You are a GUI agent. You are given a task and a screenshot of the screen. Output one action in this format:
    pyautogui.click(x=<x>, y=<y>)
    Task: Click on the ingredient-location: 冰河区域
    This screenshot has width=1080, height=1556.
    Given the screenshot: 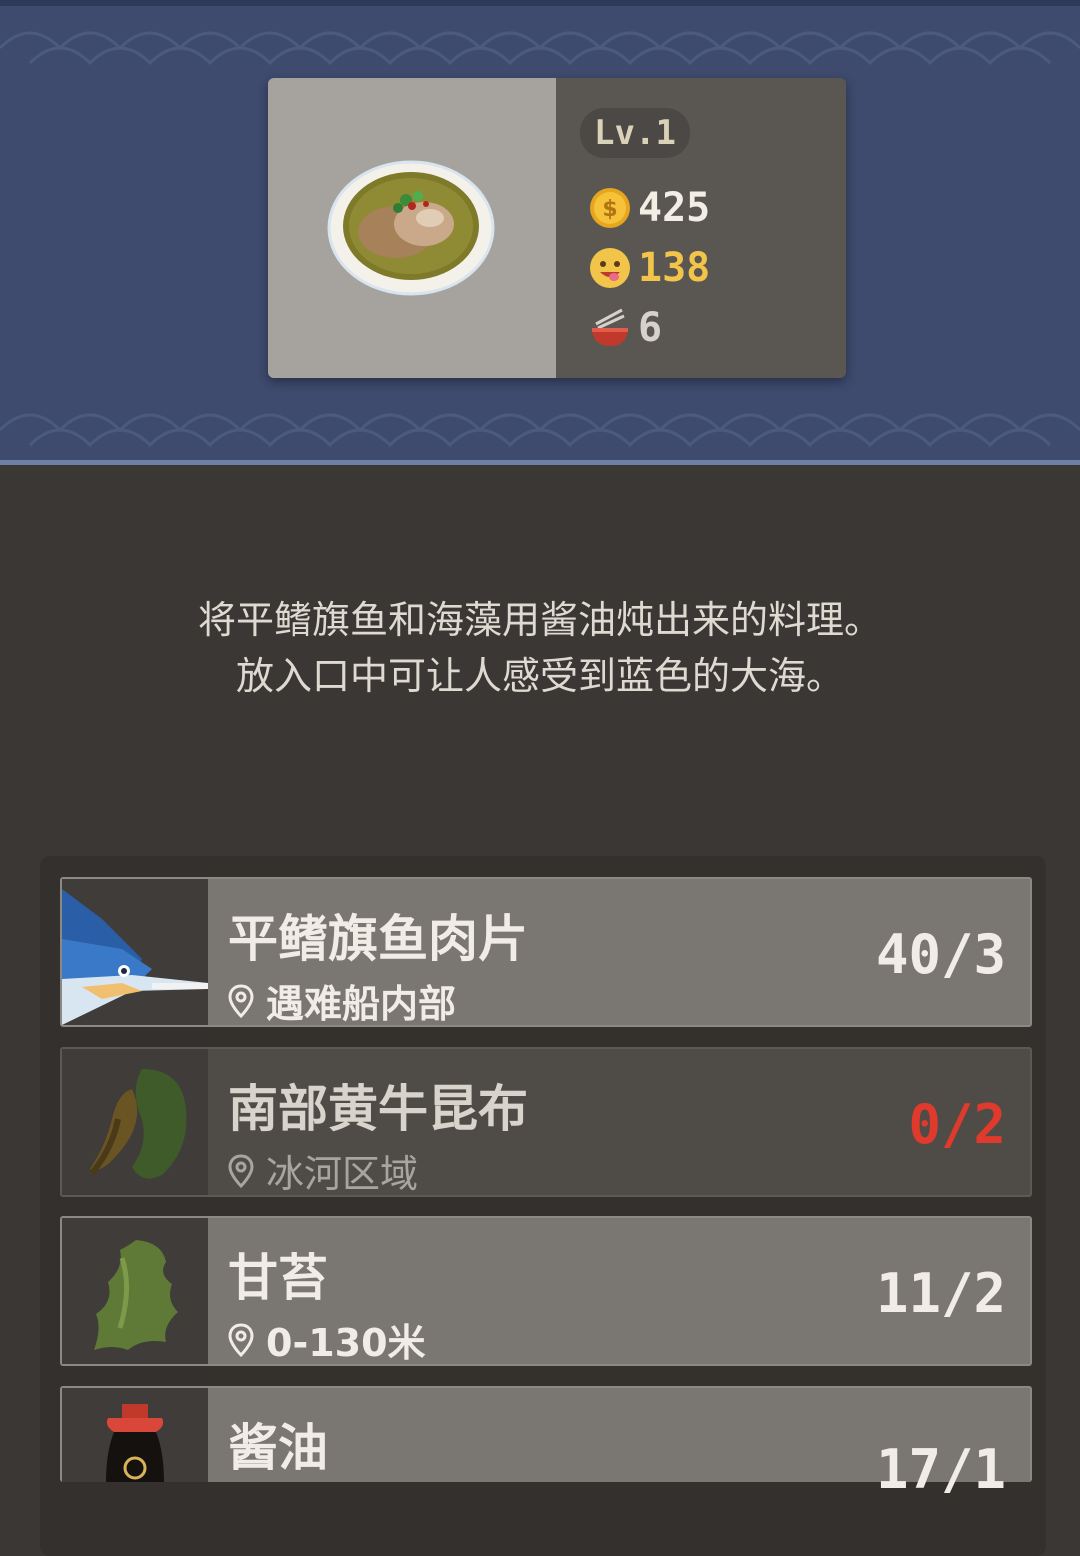 What is the action you would take?
    pyautogui.click(x=323, y=1170)
    